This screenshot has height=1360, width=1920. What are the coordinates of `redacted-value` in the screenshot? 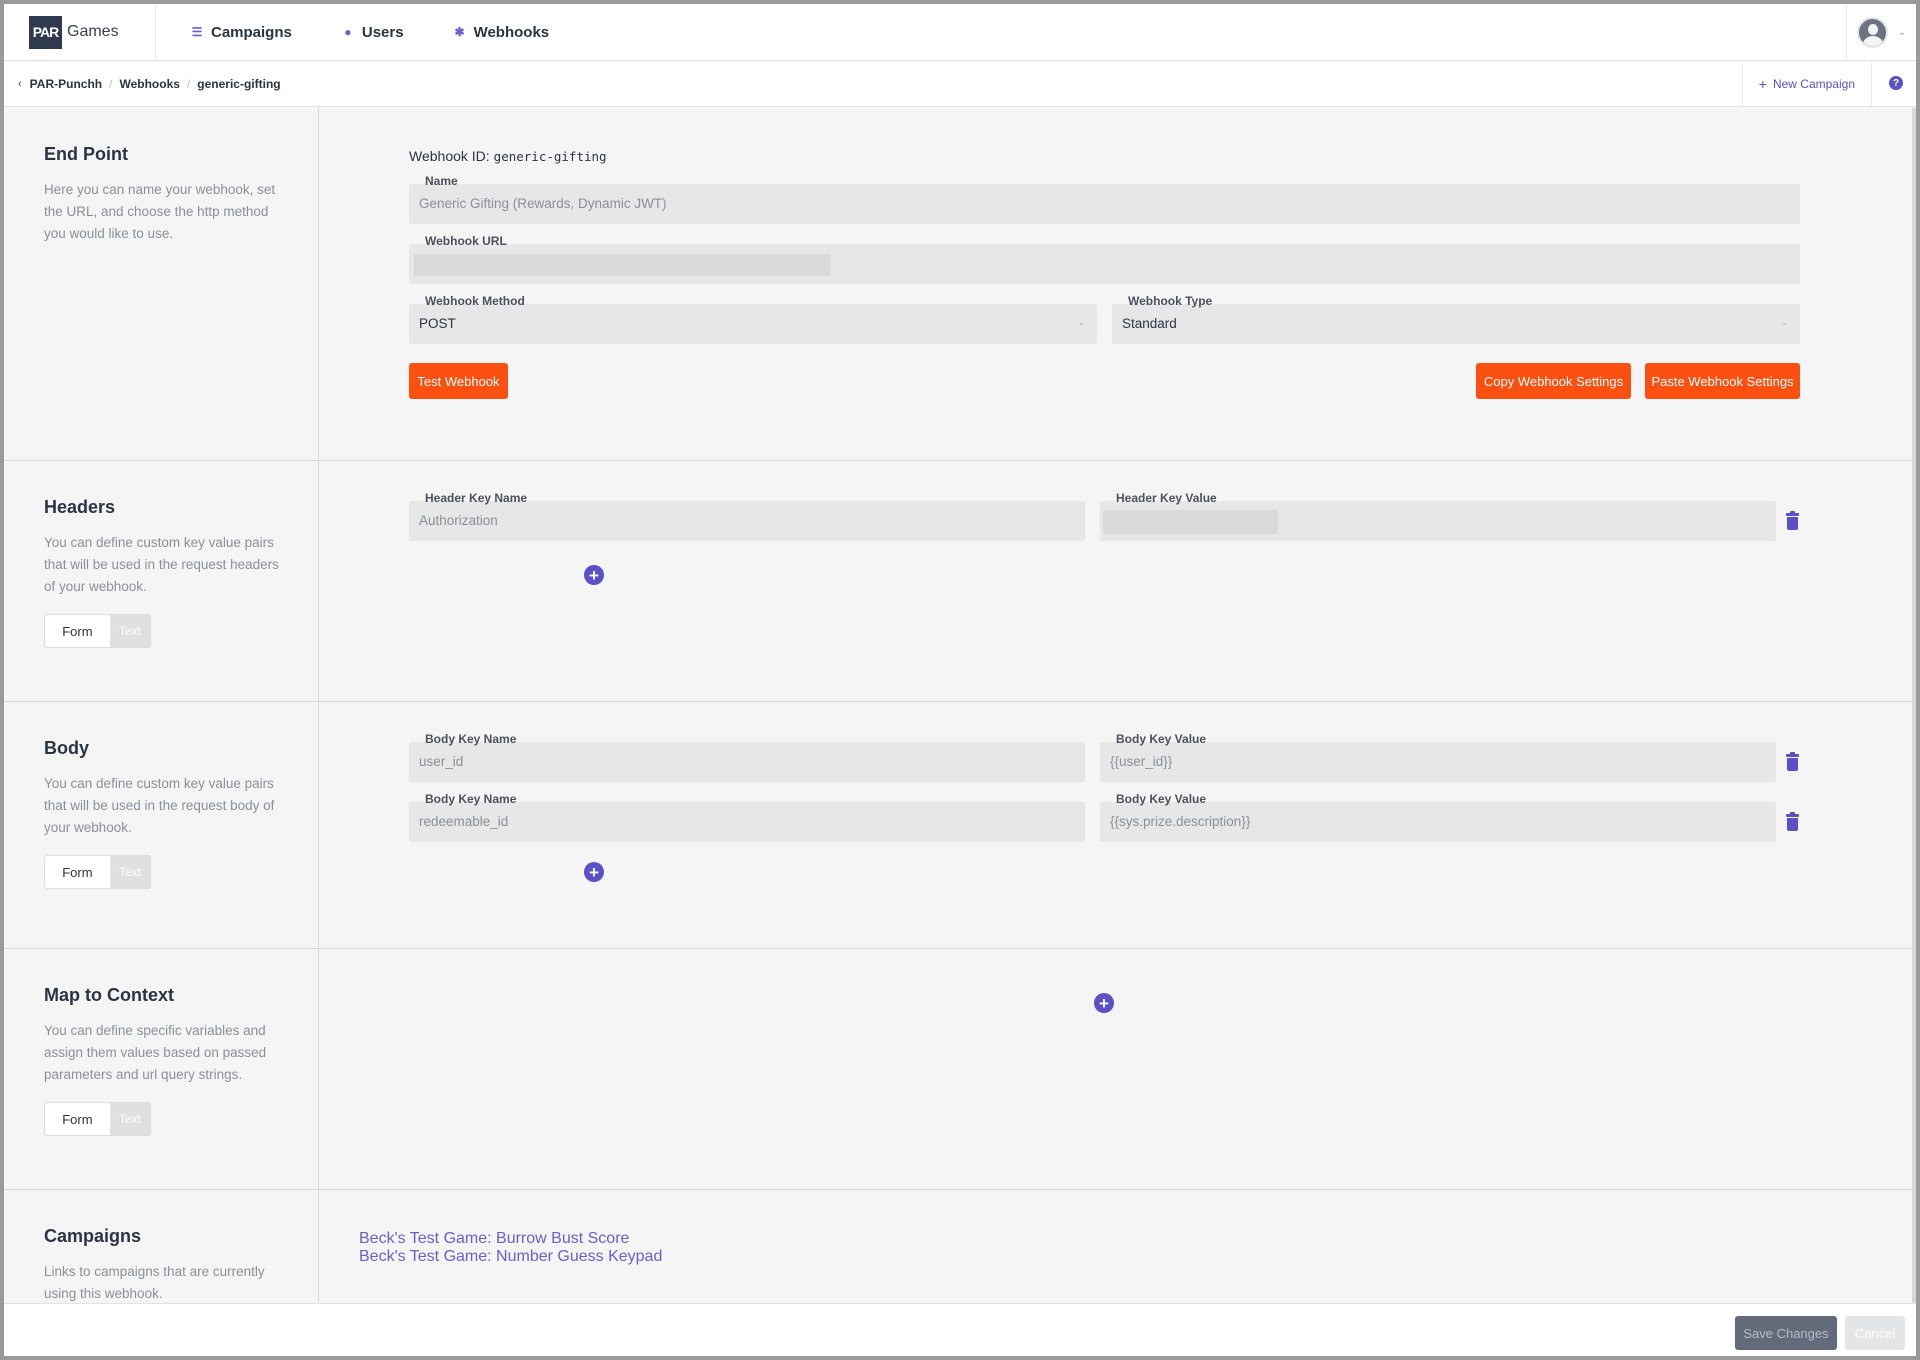 It's located at (622, 265).